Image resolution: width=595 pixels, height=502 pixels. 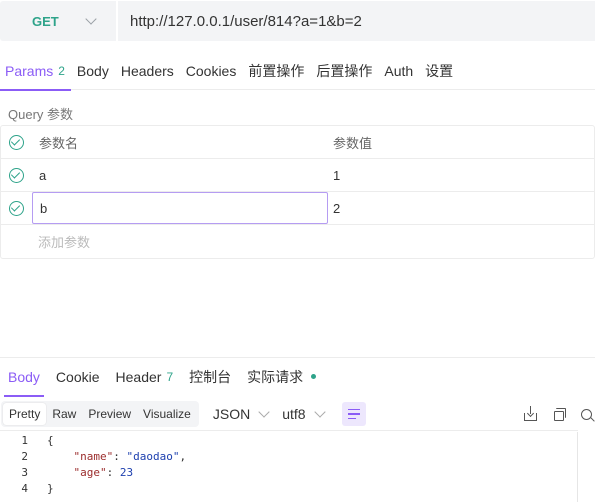 What do you see at coordinates (59, 143) in the screenshot?
I see `param-name-header: 参数名` at bounding box center [59, 143].